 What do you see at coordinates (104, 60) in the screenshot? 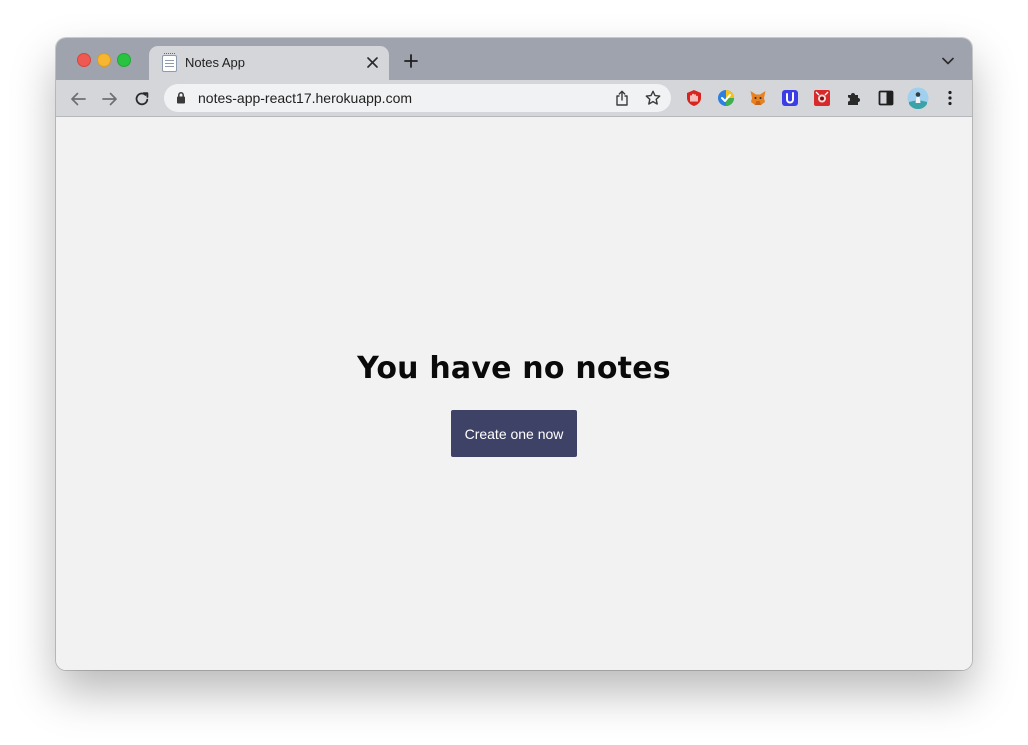
I see `window-minimize-button` at bounding box center [104, 60].